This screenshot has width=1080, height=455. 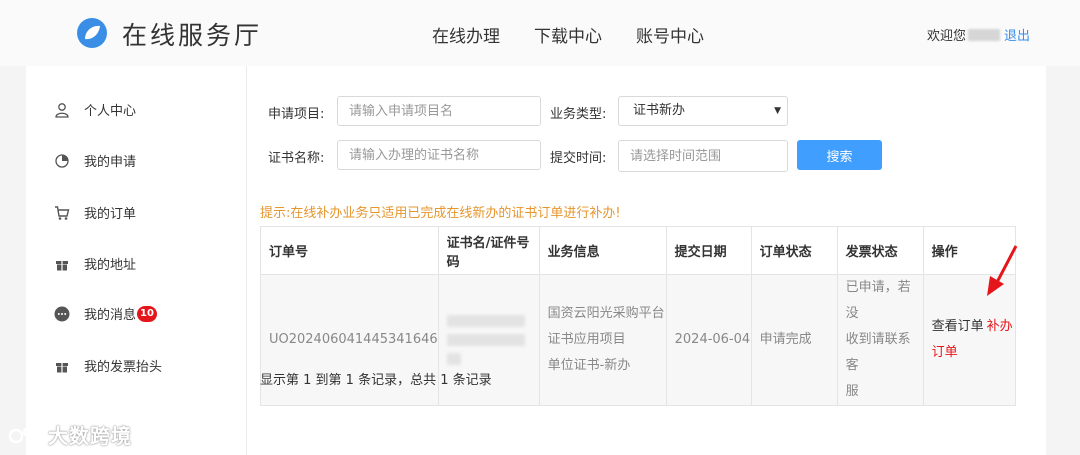 I want to click on business-info-line: 单位证书-新办, so click(x=589, y=365).